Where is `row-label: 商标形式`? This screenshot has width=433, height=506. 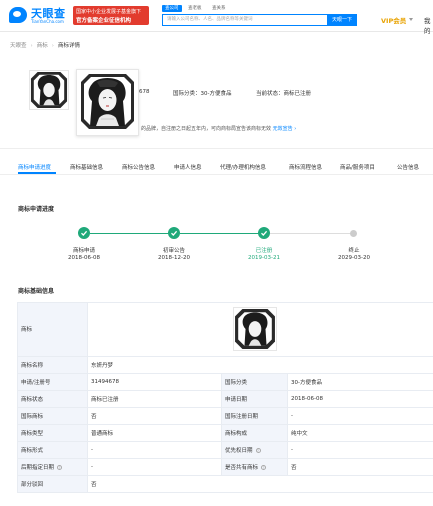 row-label: 商标形式 is located at coordinates (32, 451).